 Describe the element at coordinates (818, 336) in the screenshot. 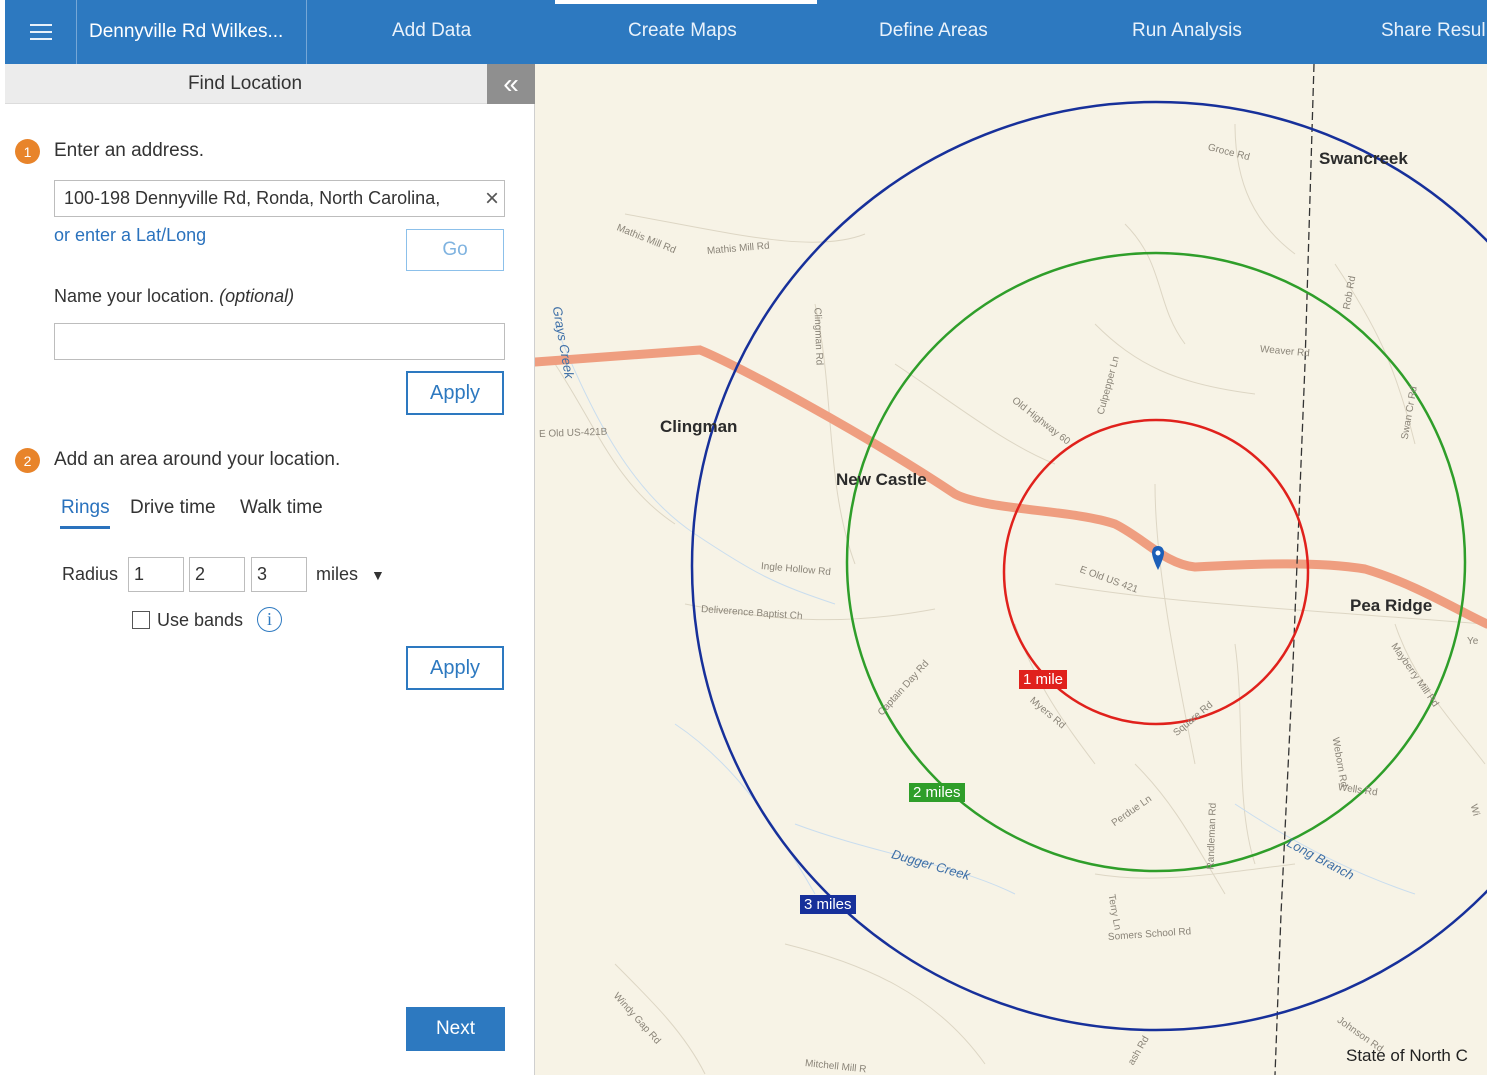

I see `road-label: Clingman Rd` at that location.